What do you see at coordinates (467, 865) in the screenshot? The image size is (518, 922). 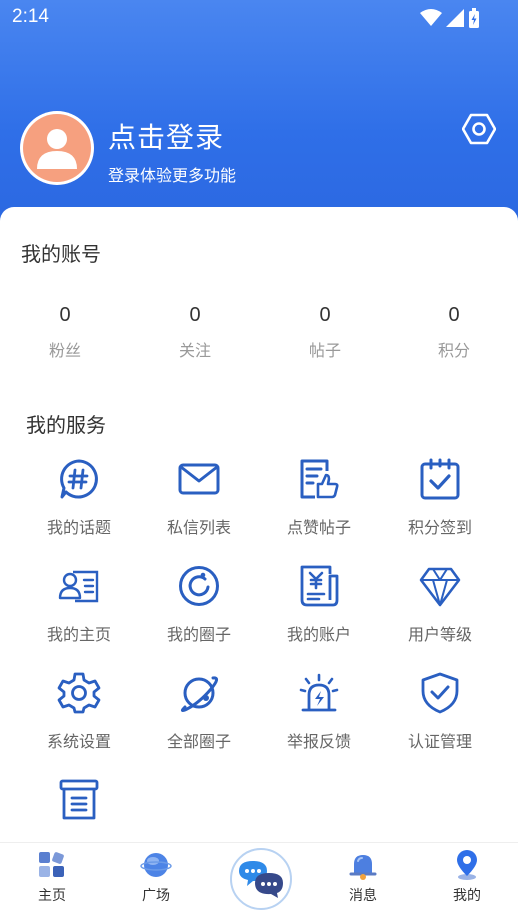 I see `location-pin-icon` at bounding box center [467, 865].